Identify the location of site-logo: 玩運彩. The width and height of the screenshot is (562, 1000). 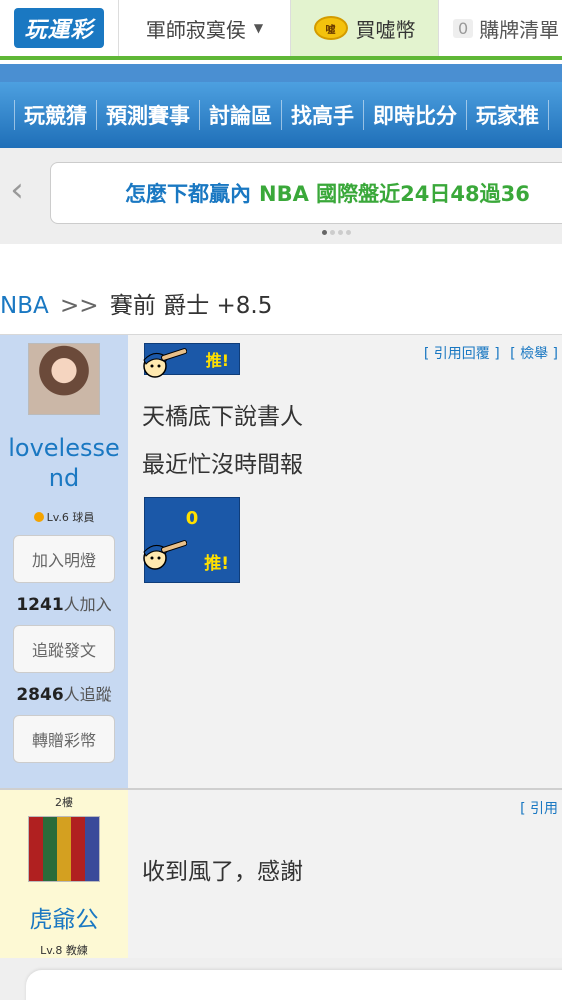
(59, 28).